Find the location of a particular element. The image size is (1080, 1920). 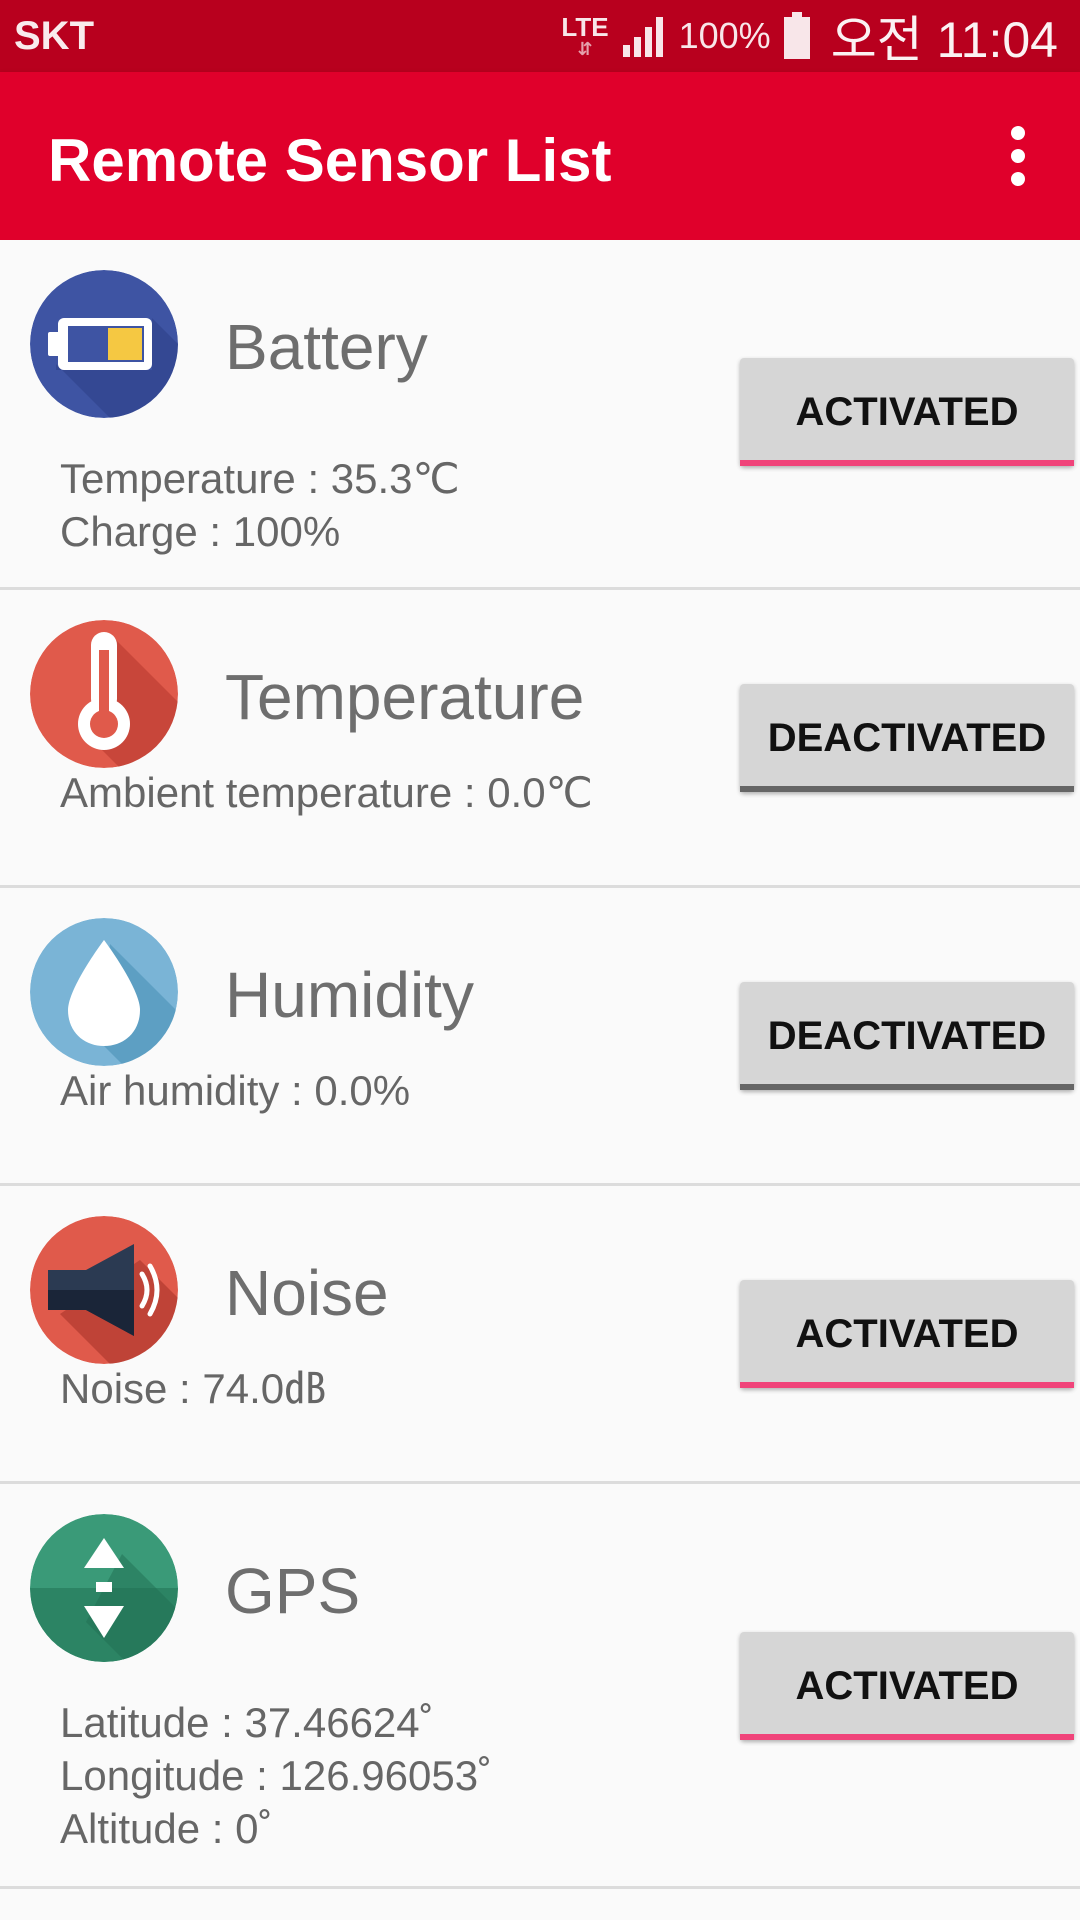

battery-percent: 100% is located at coordinates (724, 35).